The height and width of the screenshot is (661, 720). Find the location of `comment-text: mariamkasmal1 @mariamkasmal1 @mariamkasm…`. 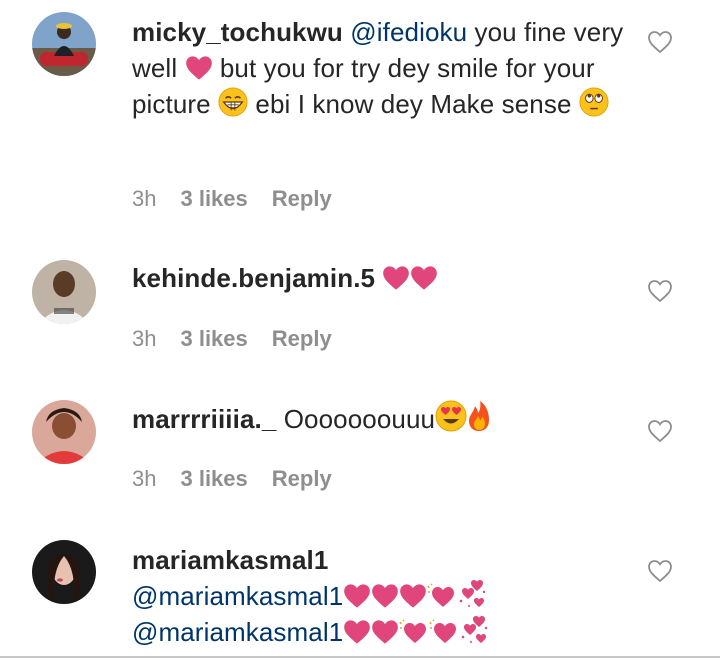

comment-text: mariamkasmal1 @mariamkasmal1 @mariamkasm… is located at coordinates (382, 596).